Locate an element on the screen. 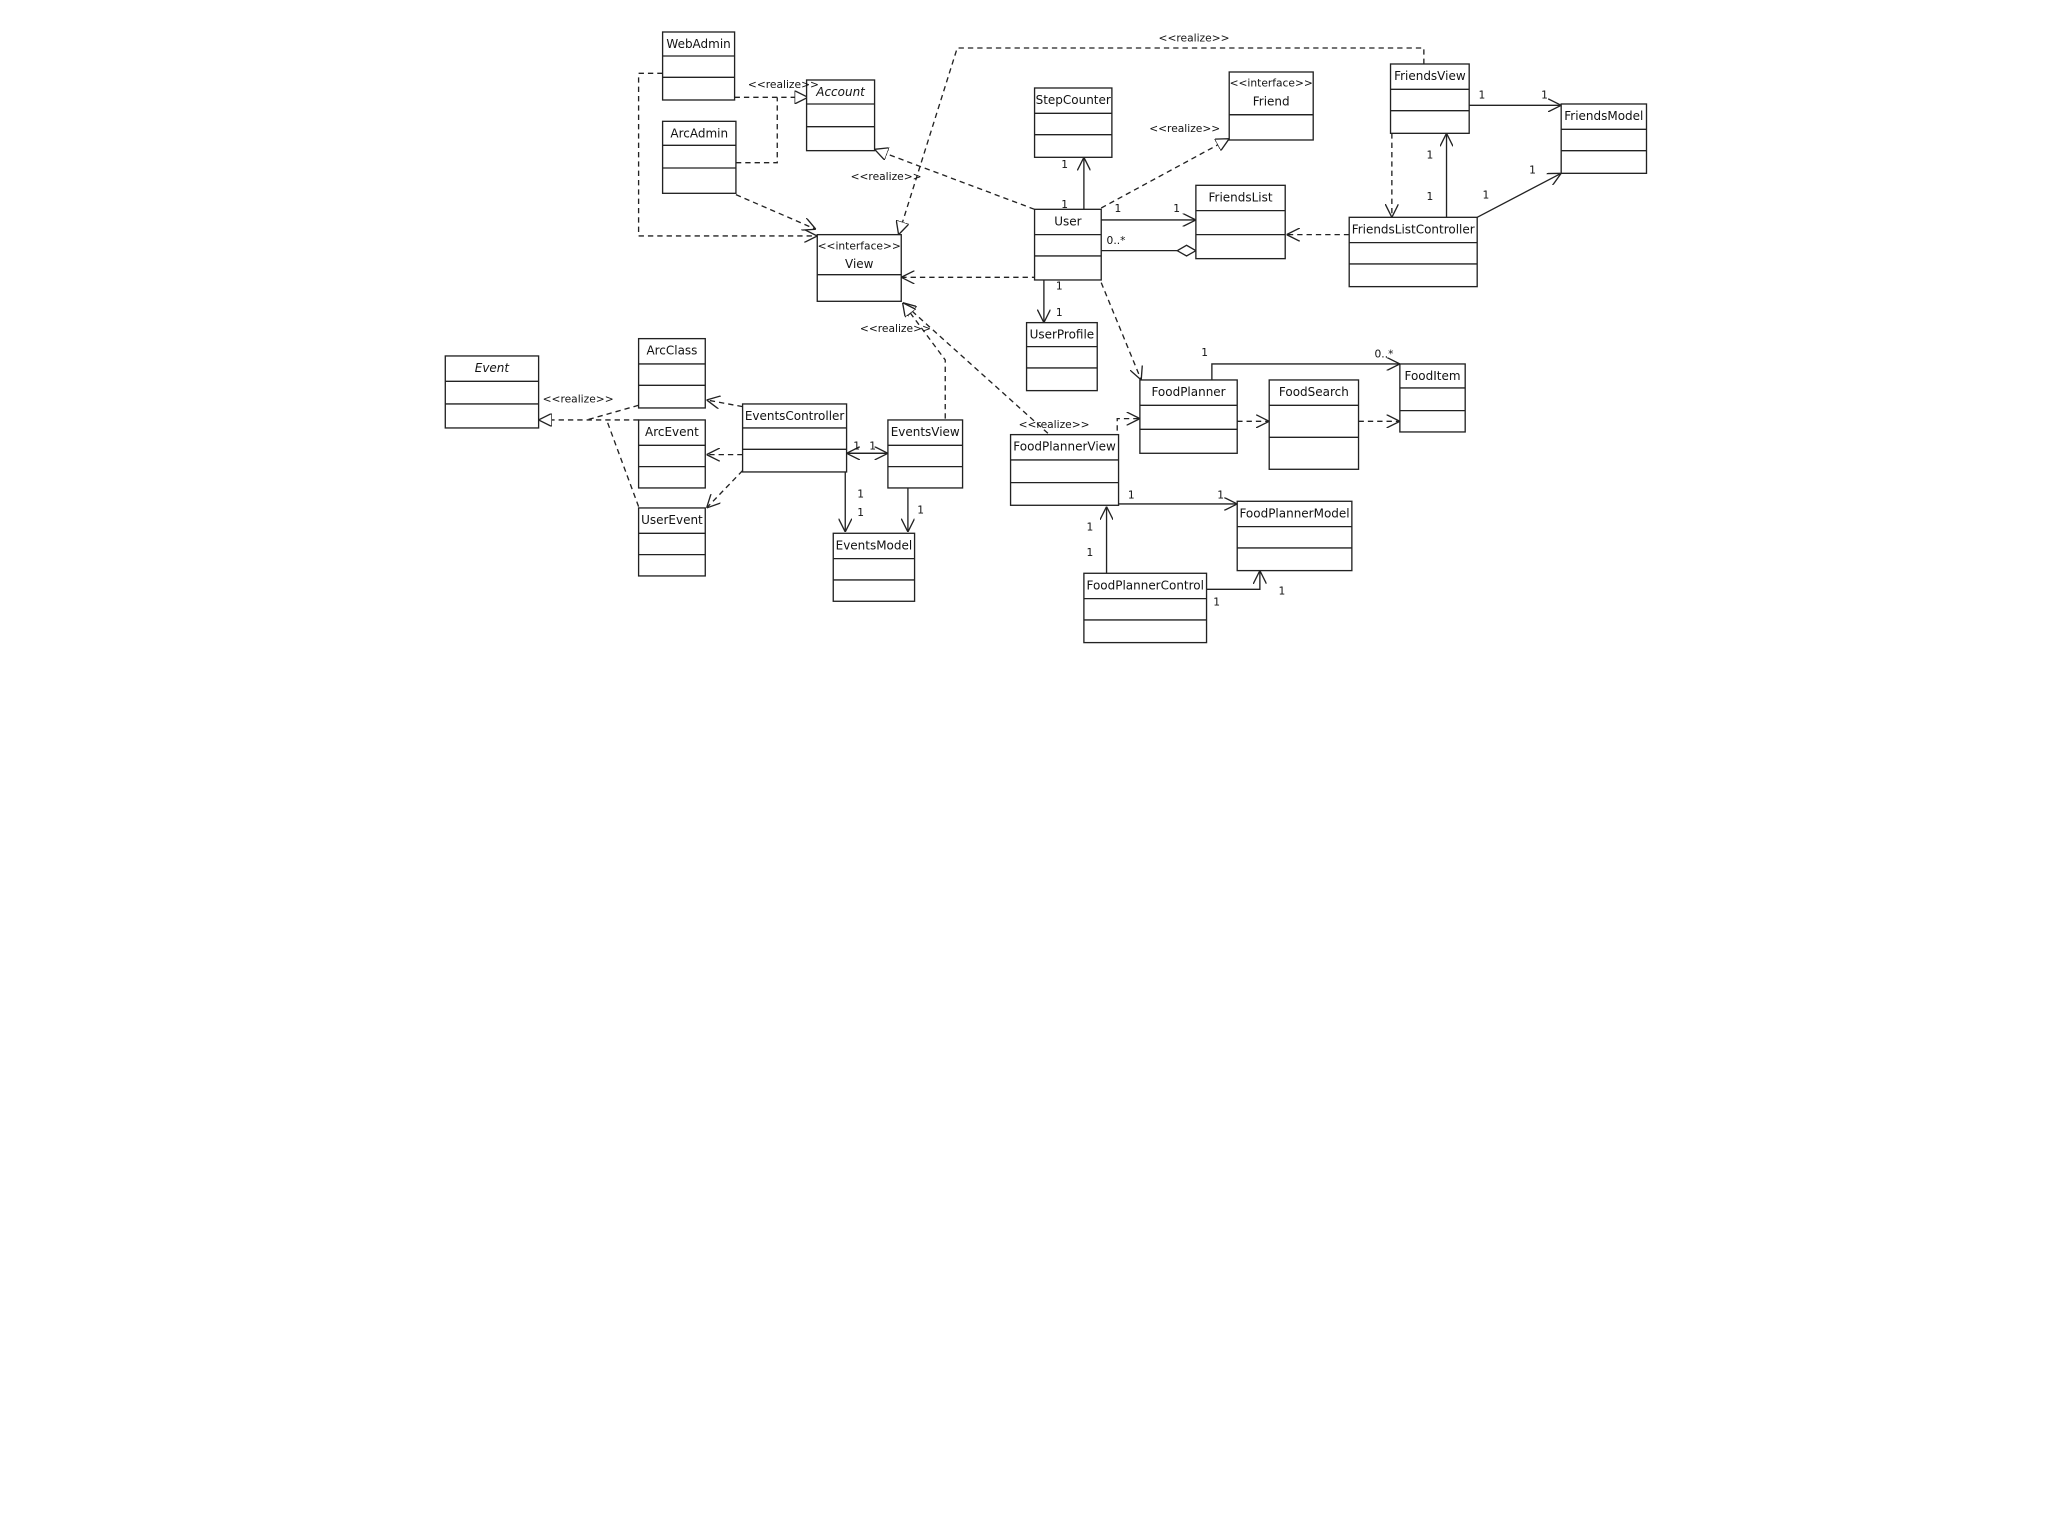 This screenshot has height=1515, width=2069. class-name: EventsView is located at coordinates (925, 432).